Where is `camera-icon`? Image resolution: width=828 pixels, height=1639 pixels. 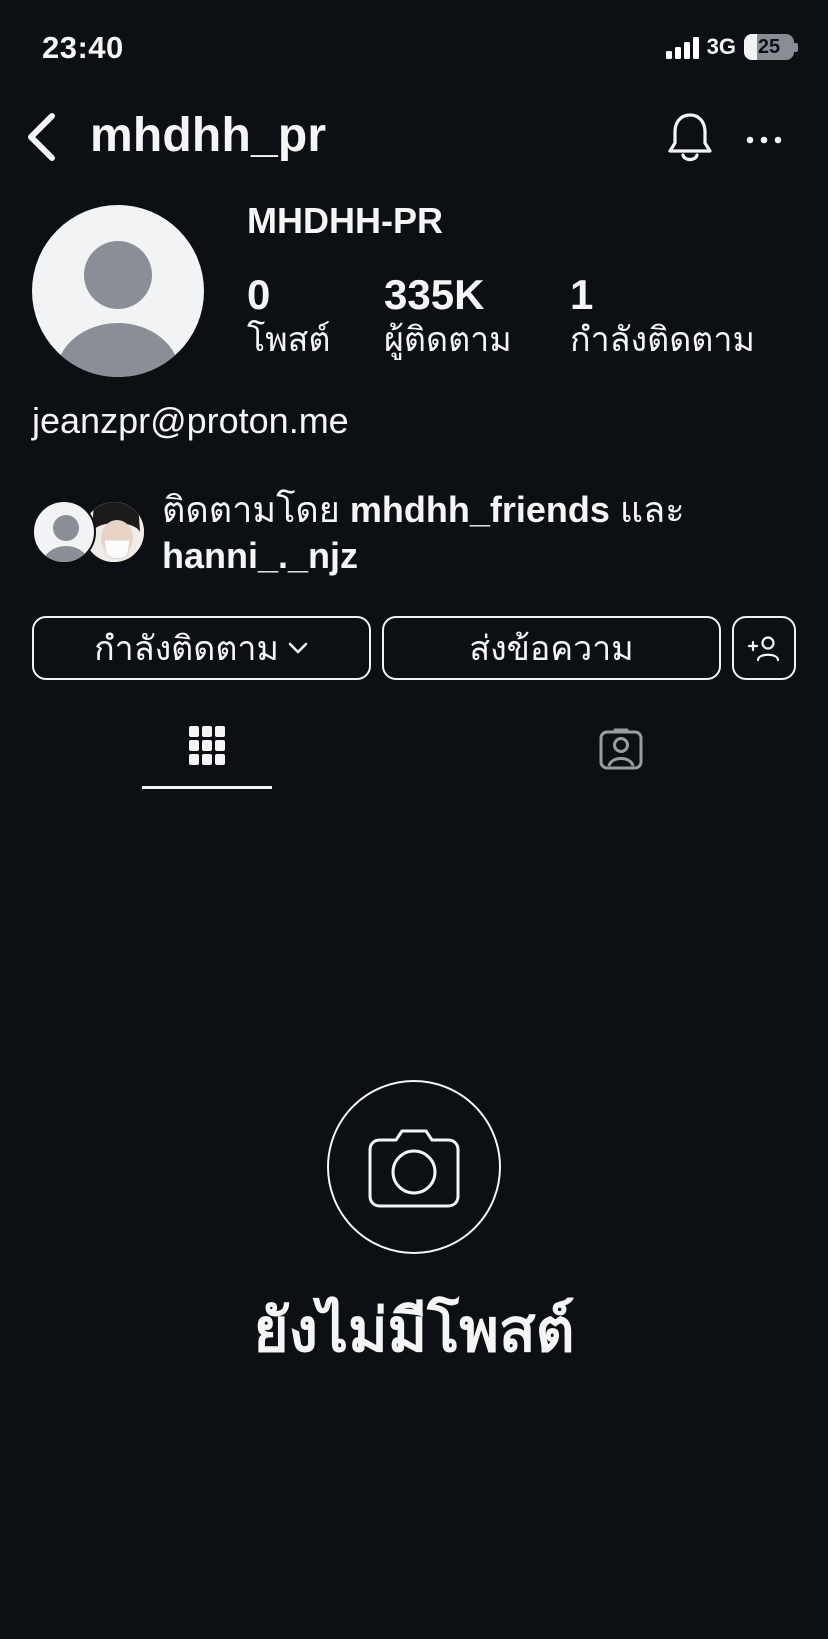
camera-icon is located at coordinates (414, 1168).